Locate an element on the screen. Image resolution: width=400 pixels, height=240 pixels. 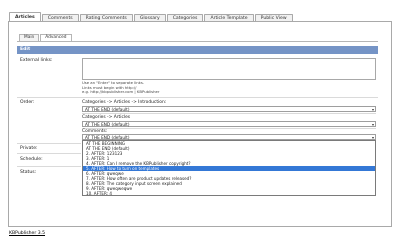
order-group1-label: Categories -> Articles -> Introduction: is located at coordinates (124, 102).